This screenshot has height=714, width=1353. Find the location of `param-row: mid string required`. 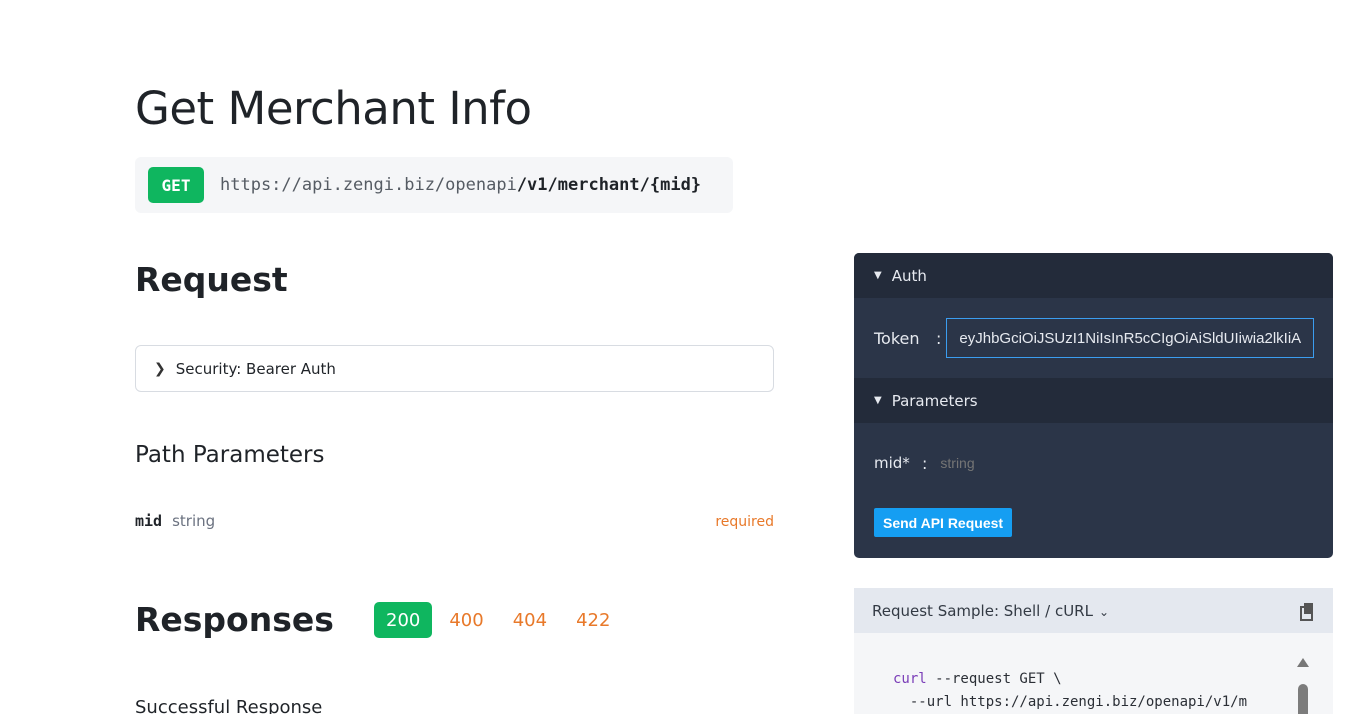

param-row: mid string required is located at coordinates (454, 521).